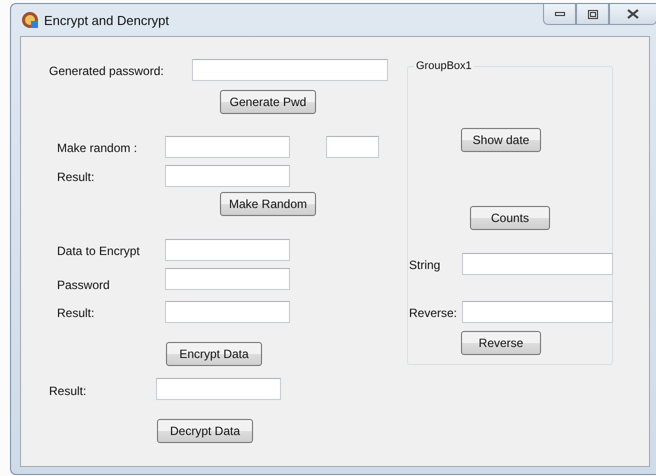 Image resolution: width=656 pixels, height=476 pixels. I want to click on push-button: Generate Pwd, so click(268, 102).